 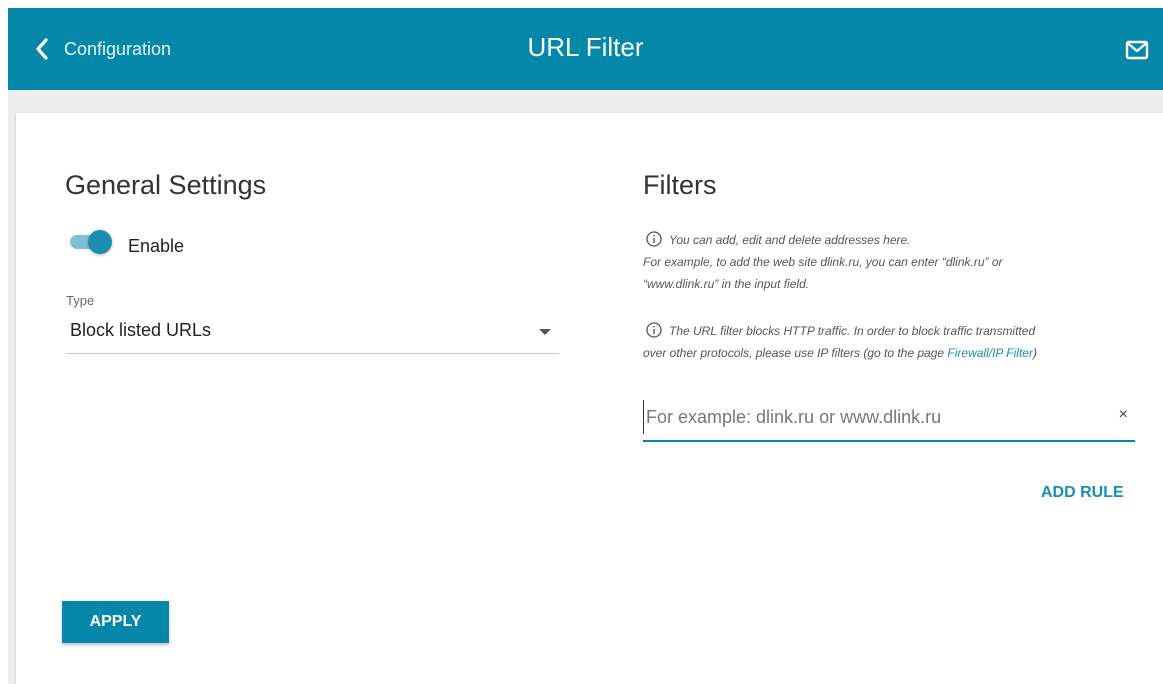 What do you see at coordinates (1082, 493) in the screenshot?
I see `add-rule-button: ADD RULE` at bounding box center [1082, 493].